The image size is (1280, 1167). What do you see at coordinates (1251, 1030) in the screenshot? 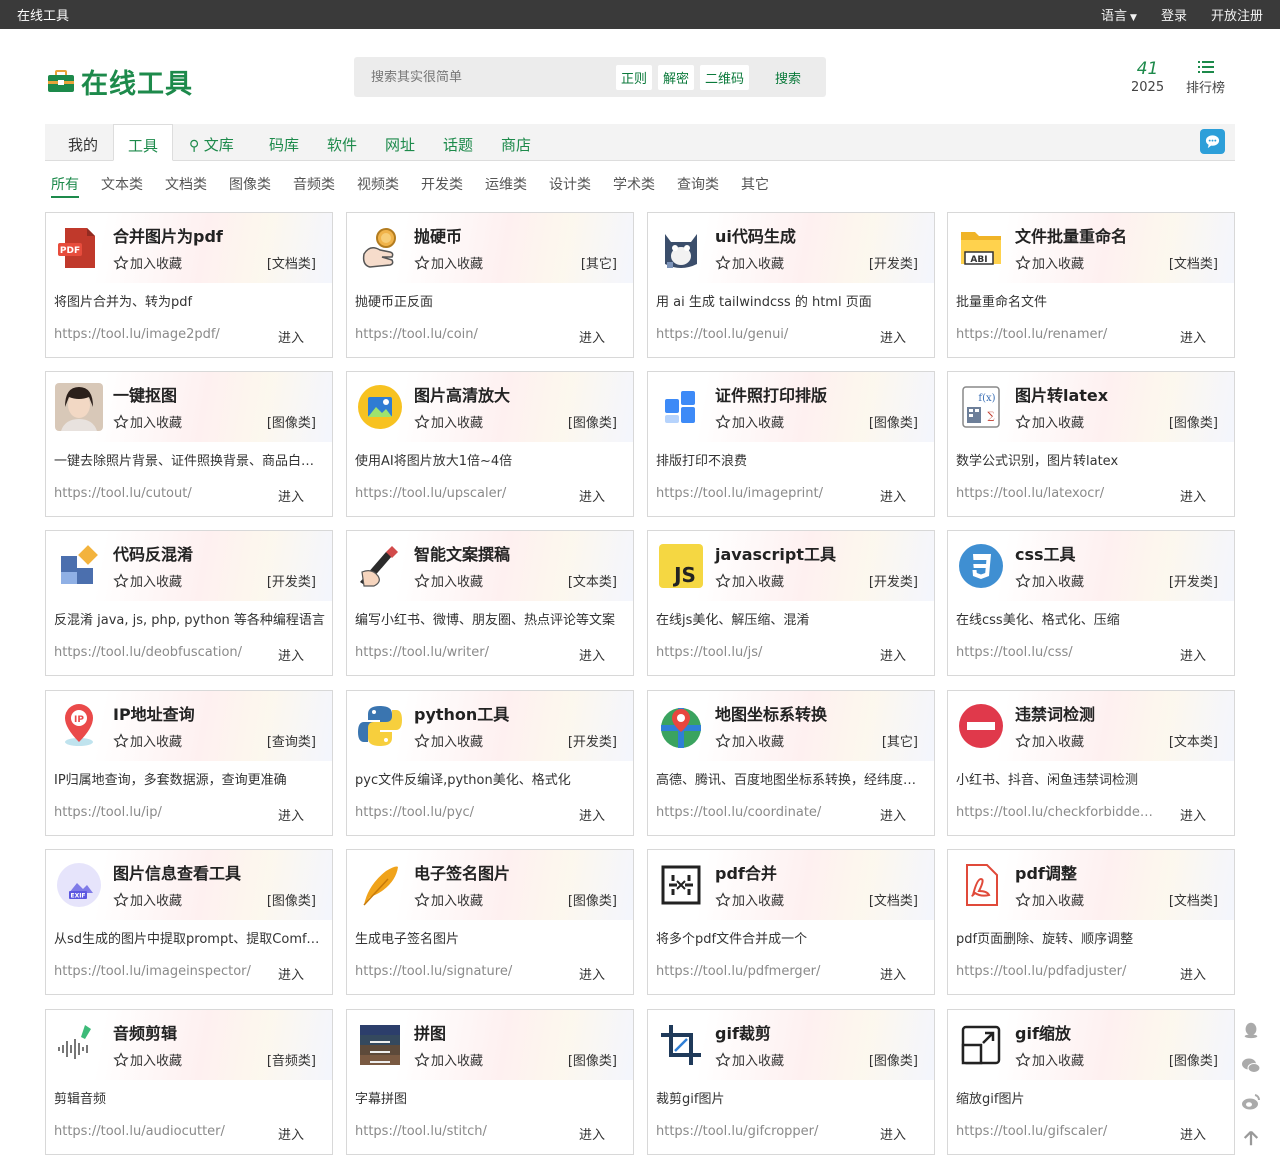
I see `qq-icon` at bounding box center [1251, 1030].